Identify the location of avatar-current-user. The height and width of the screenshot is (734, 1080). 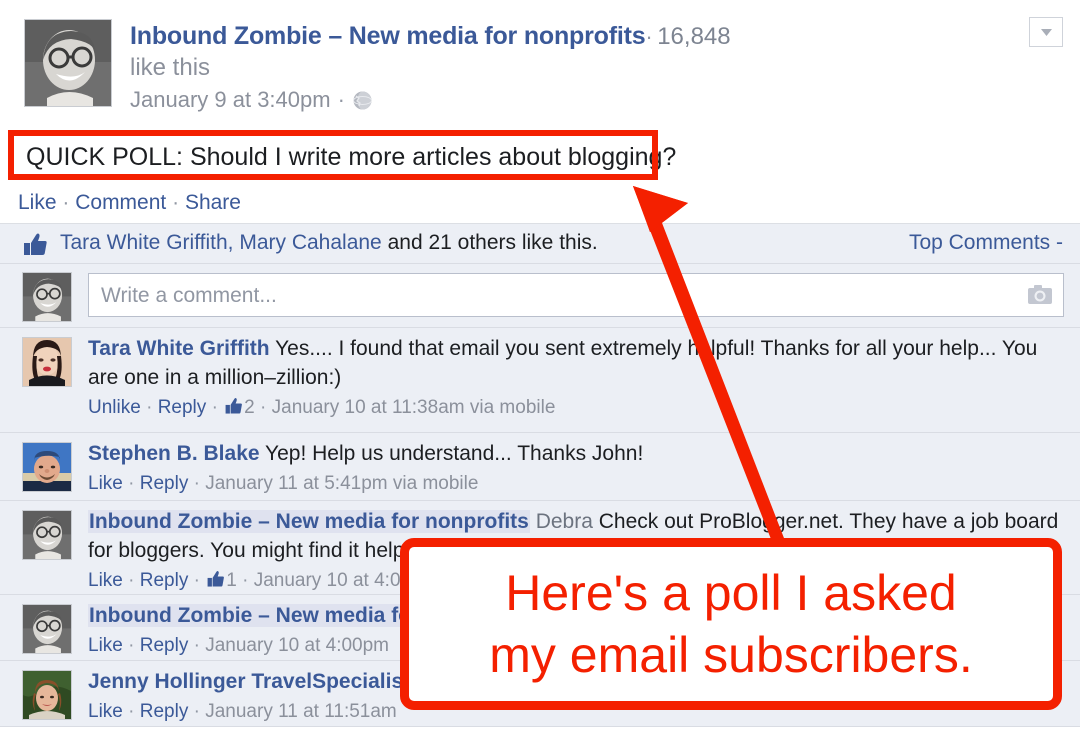
(47, 297).